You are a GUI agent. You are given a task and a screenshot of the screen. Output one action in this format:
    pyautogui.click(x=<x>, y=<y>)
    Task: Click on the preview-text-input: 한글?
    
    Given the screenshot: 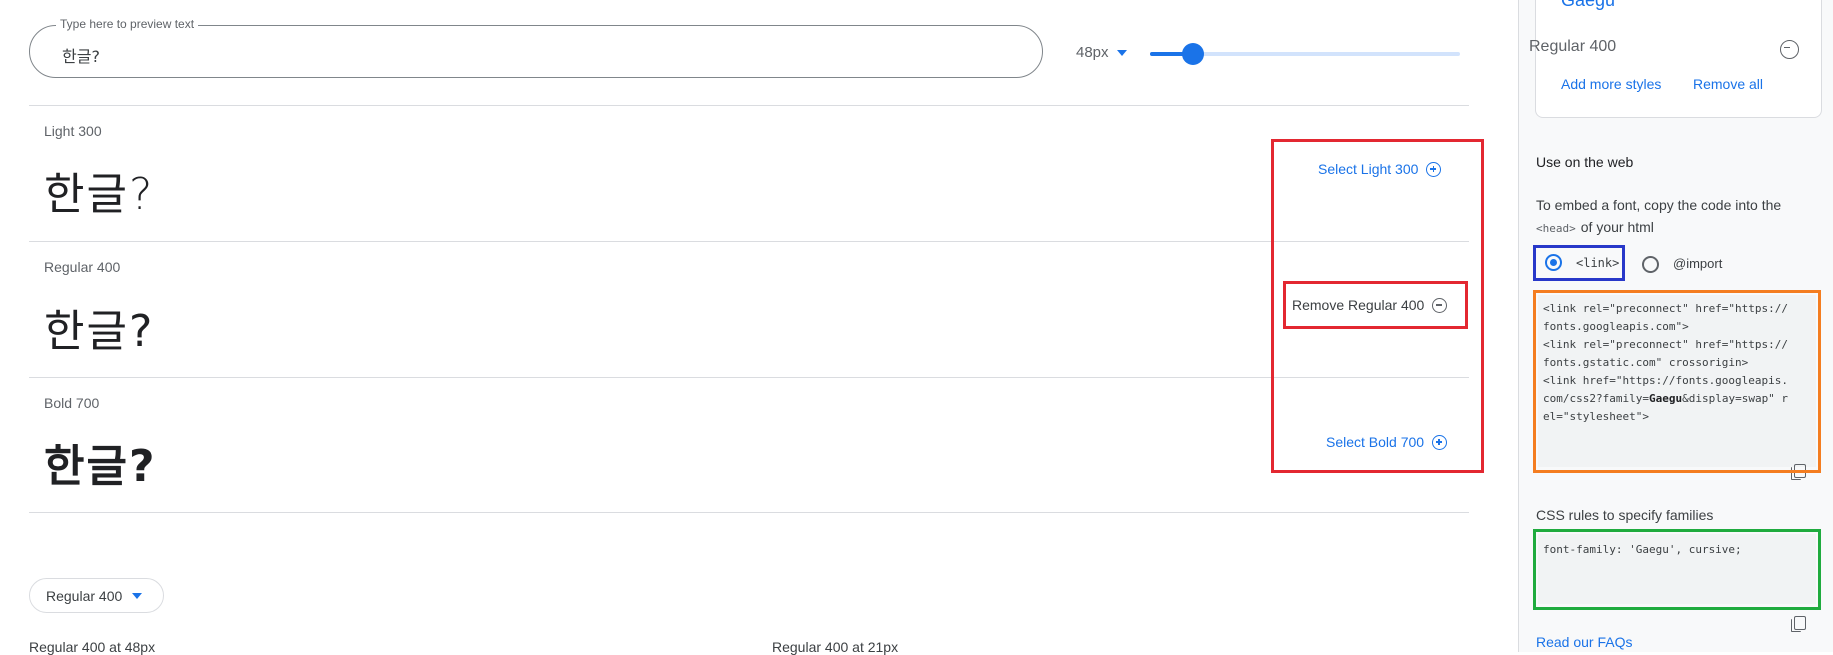 What is the action you would take?
    pyautogui.click(x=81, y=55)
    